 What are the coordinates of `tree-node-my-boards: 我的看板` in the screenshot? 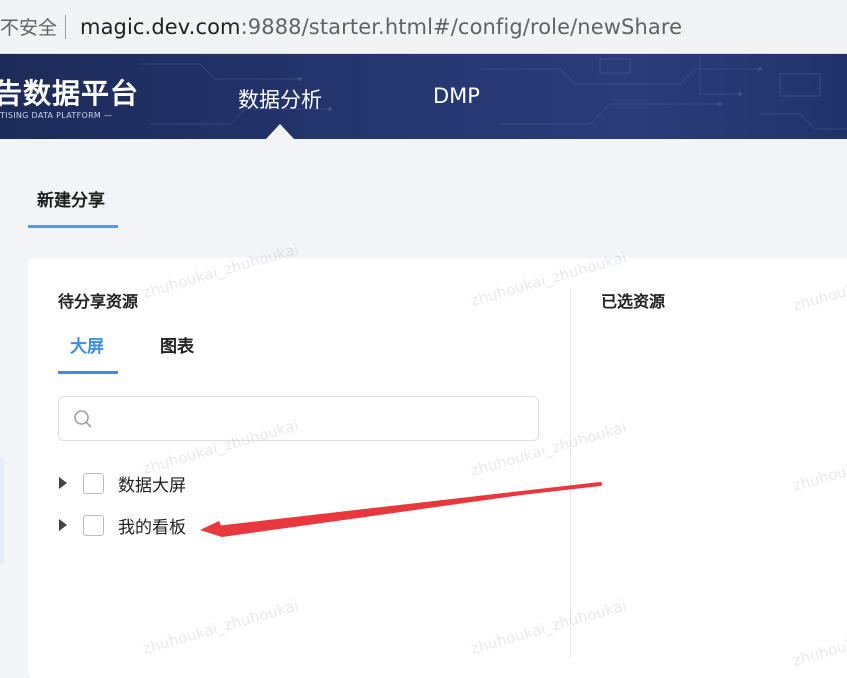 It's located at (121, 525).